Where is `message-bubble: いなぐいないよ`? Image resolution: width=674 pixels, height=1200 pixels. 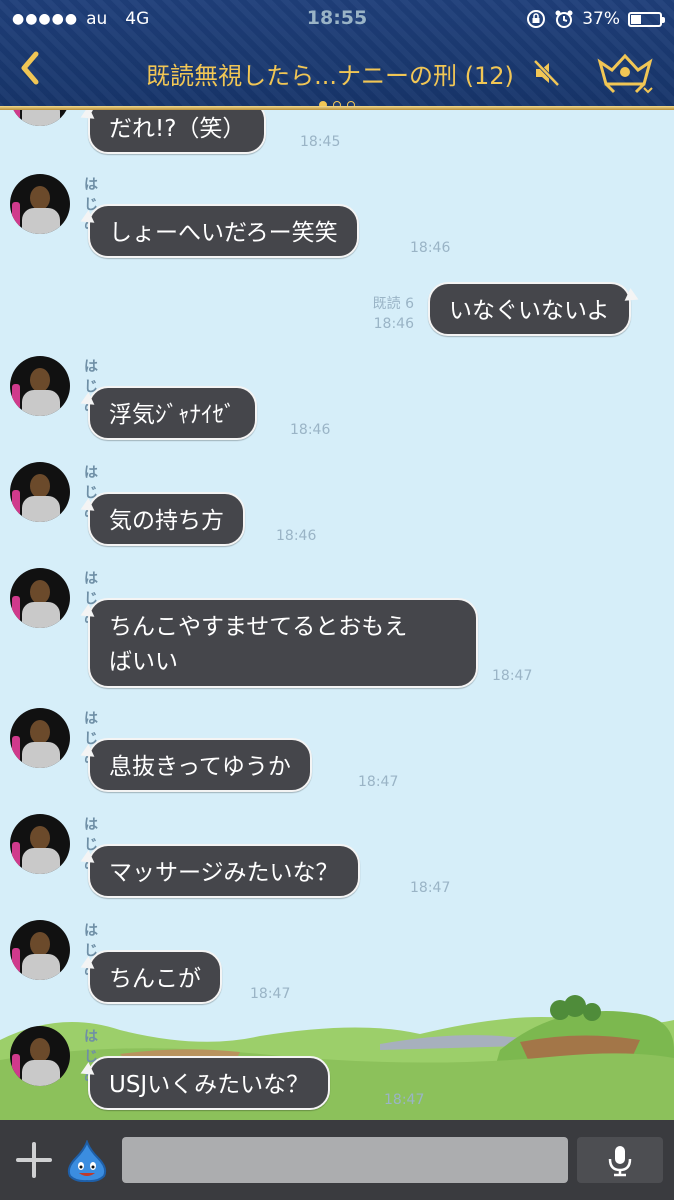 message-bubble: いなぐいないよ is located at coordinates (529, 309).